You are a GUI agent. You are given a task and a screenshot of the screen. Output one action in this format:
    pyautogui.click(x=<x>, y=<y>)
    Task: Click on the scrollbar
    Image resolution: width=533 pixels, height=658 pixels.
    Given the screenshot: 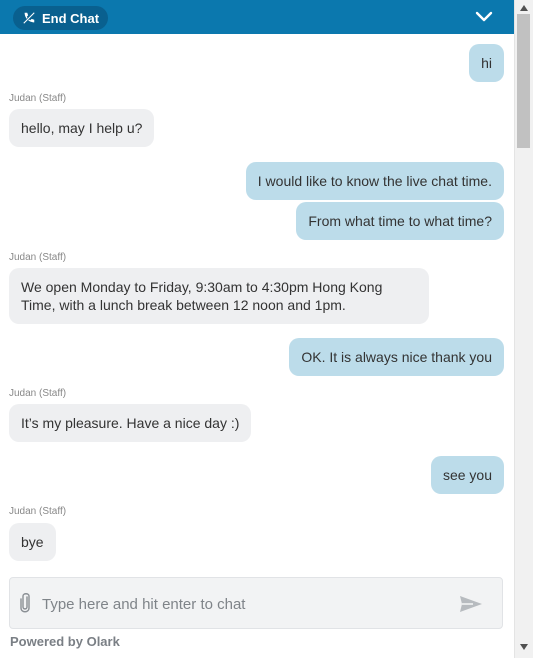 What is the action you would take?
    pyautogui.click(x=523, y=329)
    